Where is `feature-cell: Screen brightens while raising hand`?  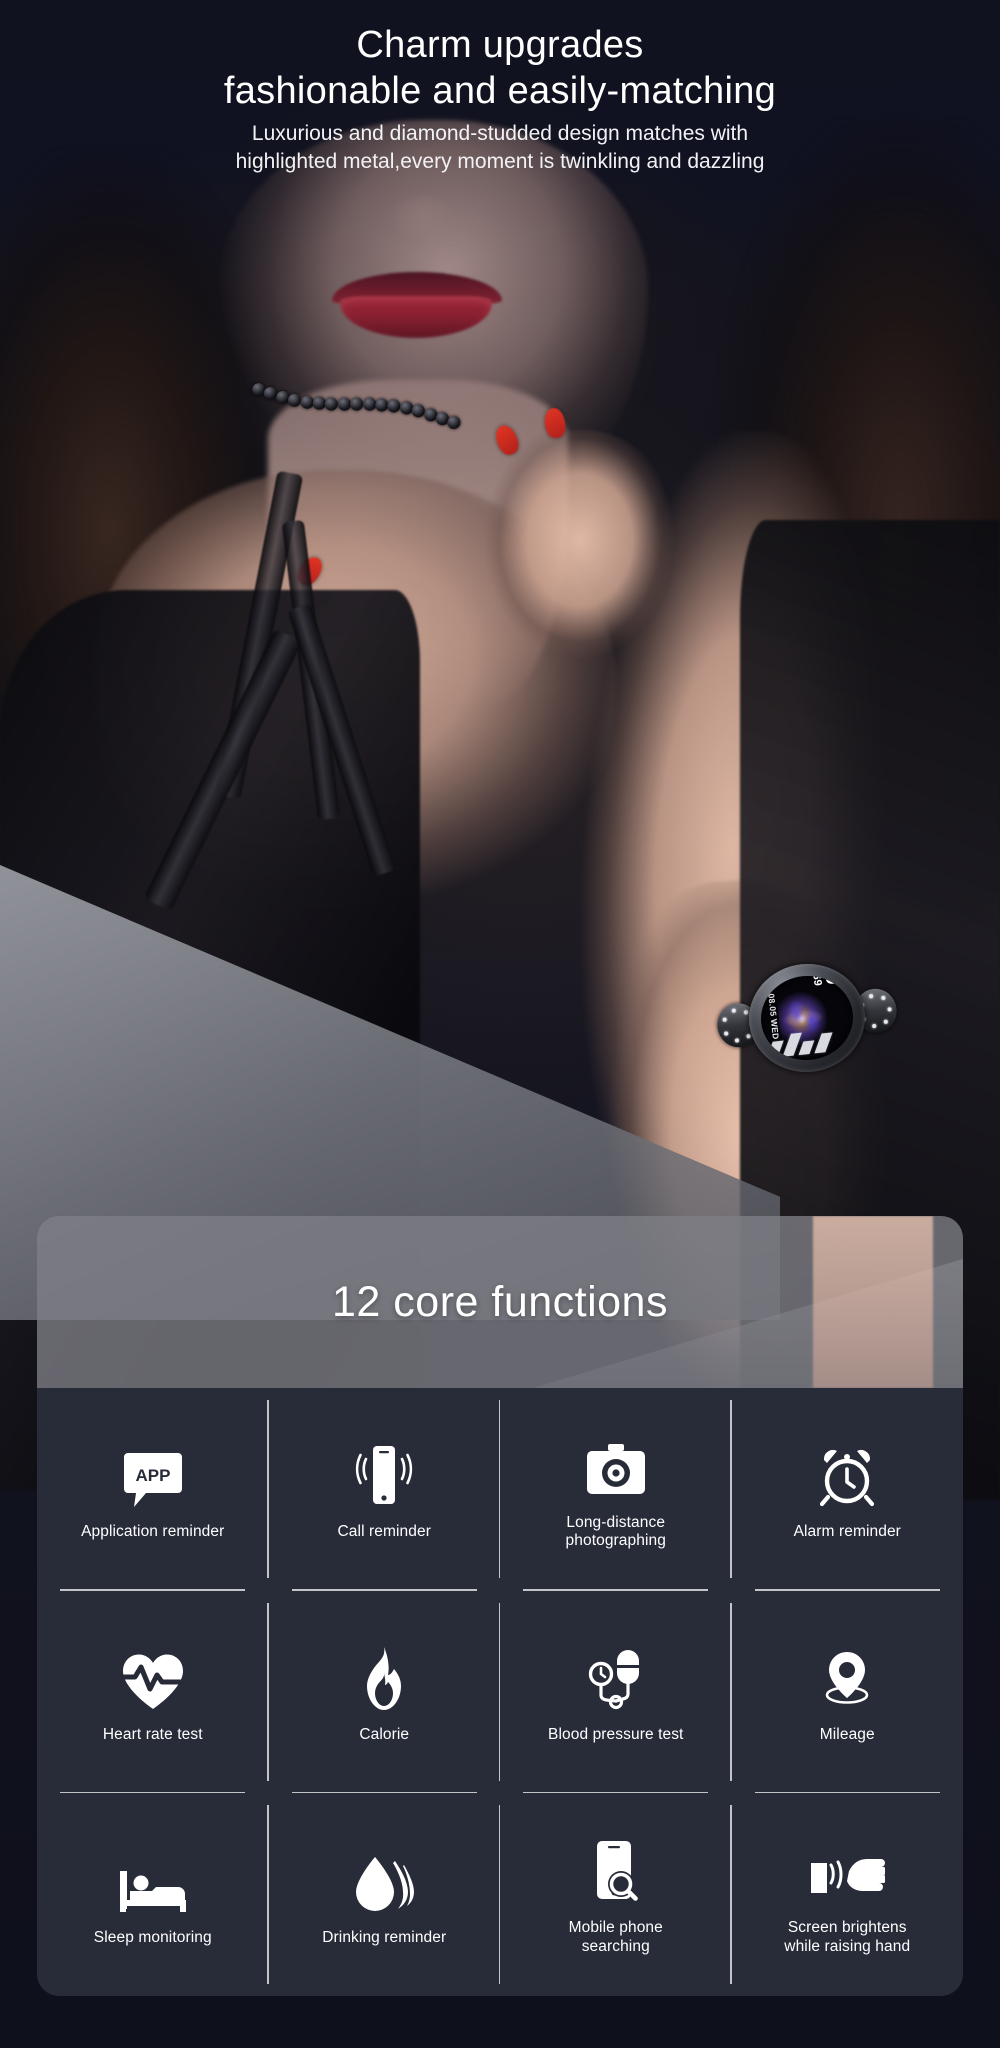 feature-cell: Screen brightens while raising hand is located at coordinates (848, 1894).